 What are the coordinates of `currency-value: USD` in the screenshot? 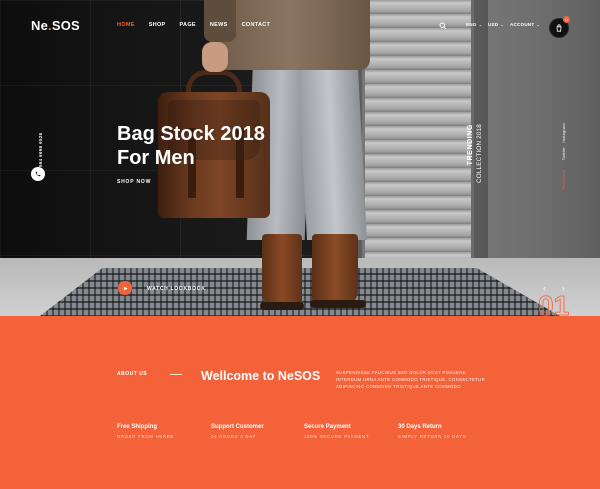 It's located at (493, 24).